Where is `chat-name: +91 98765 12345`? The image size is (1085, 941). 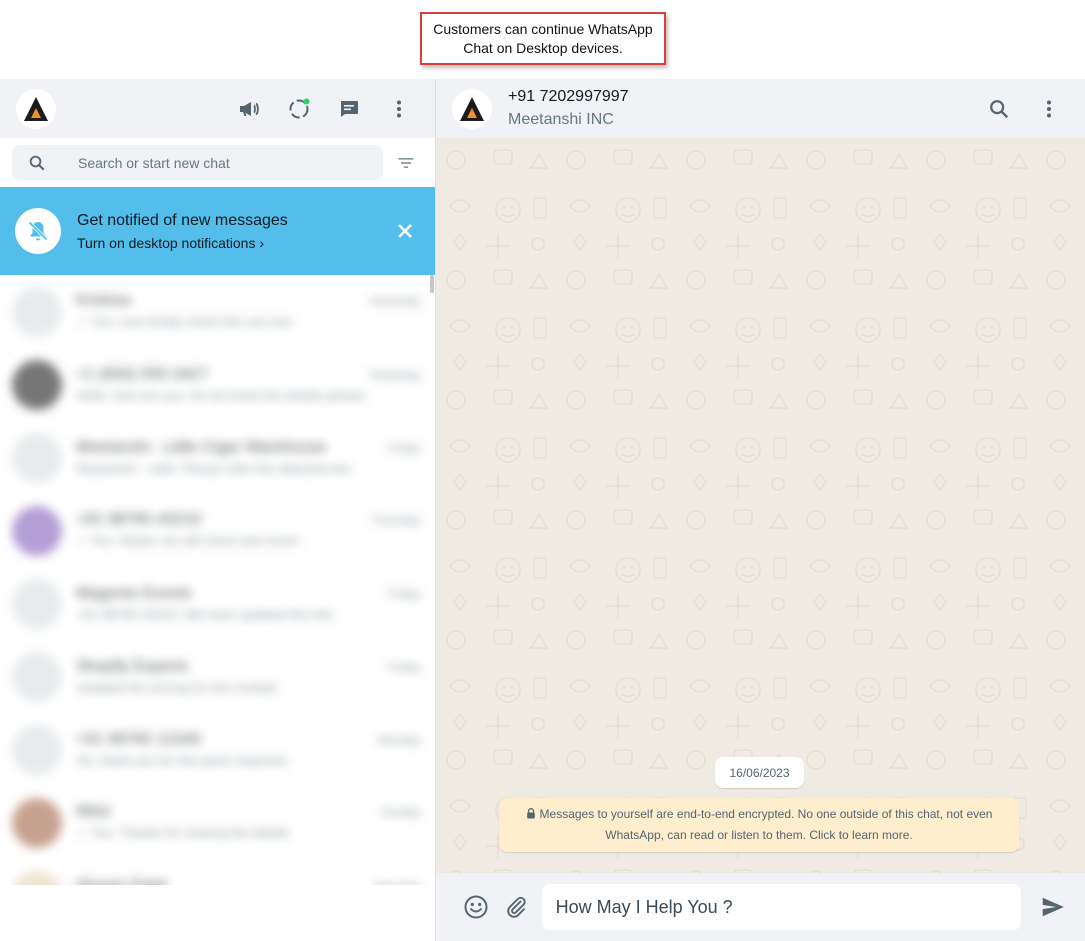 chat-name: +91 98765 12345 is located at coordinates (139, 739).